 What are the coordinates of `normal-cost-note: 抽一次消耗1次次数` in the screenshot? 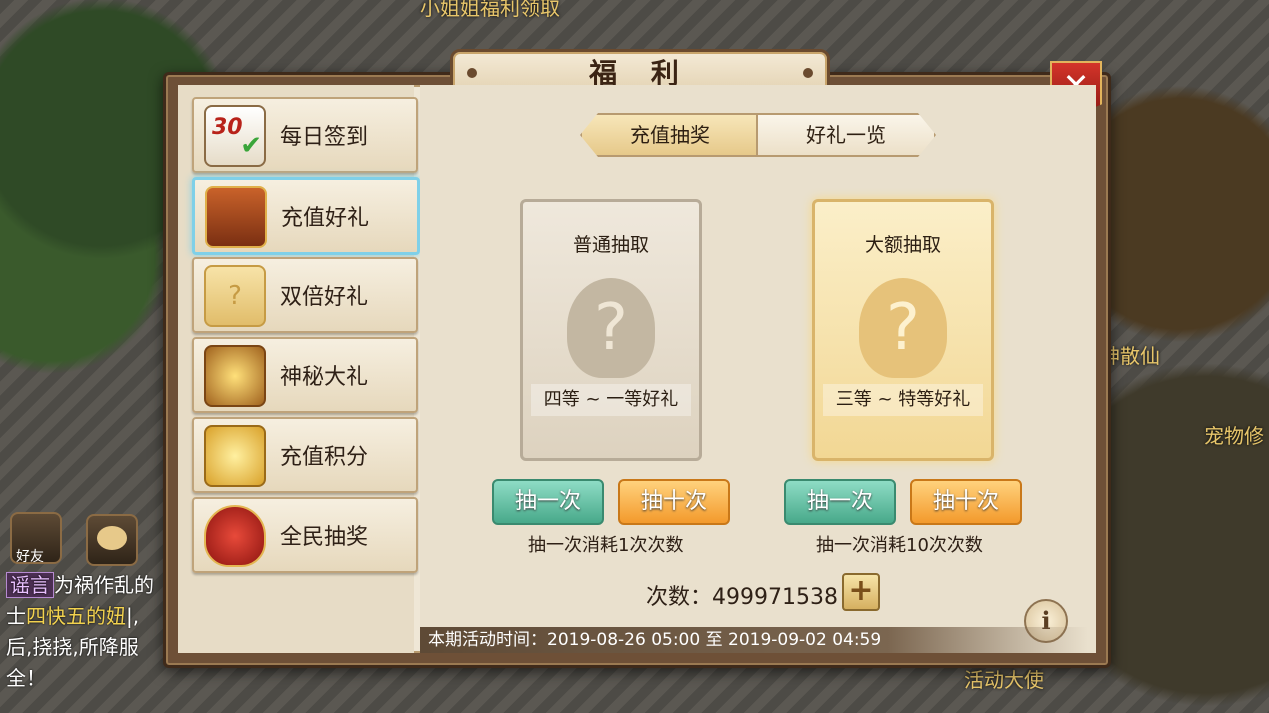 It's located at (606, 545).